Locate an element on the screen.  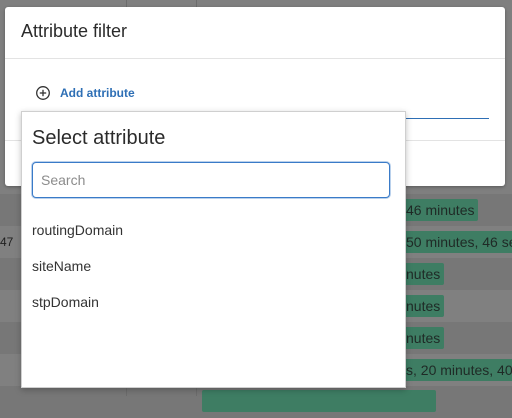
duration-badge: s, 20 minutes, 40 se is located at coordinates (457, 370).